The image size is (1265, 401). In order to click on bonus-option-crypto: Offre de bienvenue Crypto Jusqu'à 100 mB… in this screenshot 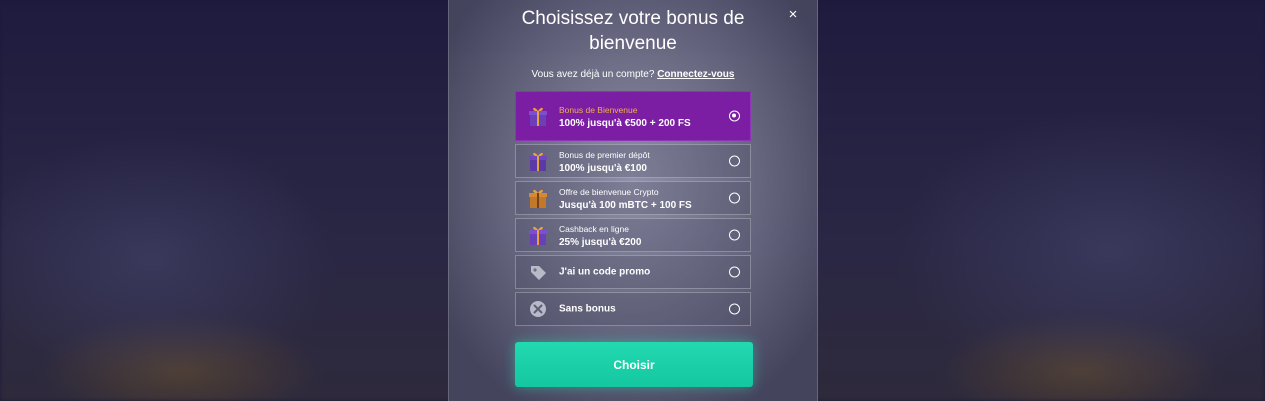, I will do `click(633, 198)`.